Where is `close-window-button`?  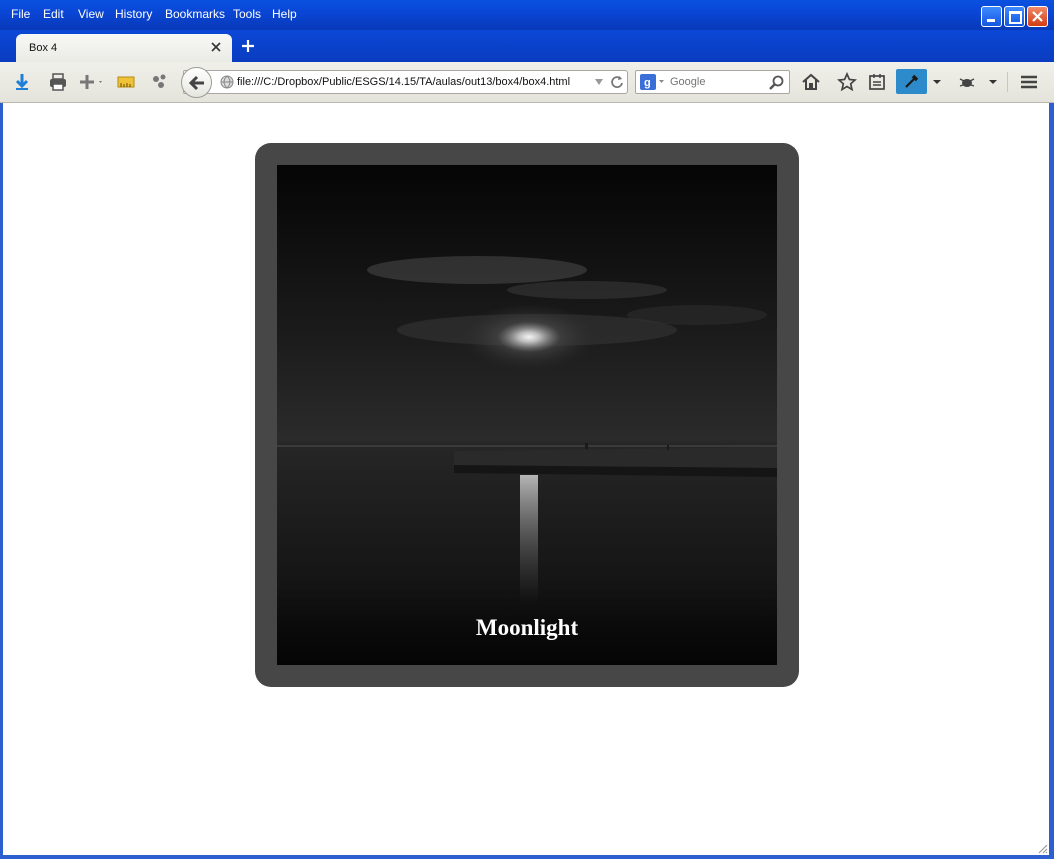 close-window-button is located at coordinates (1037, 16).